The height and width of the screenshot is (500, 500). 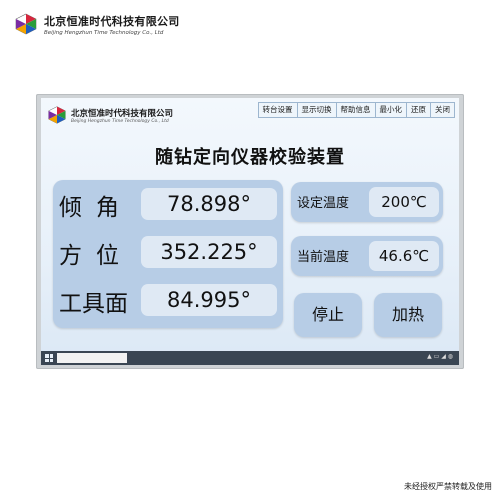 I want to click on current-temperature-panel: 当前温度 46.6℃, so click(x=367, y=256).